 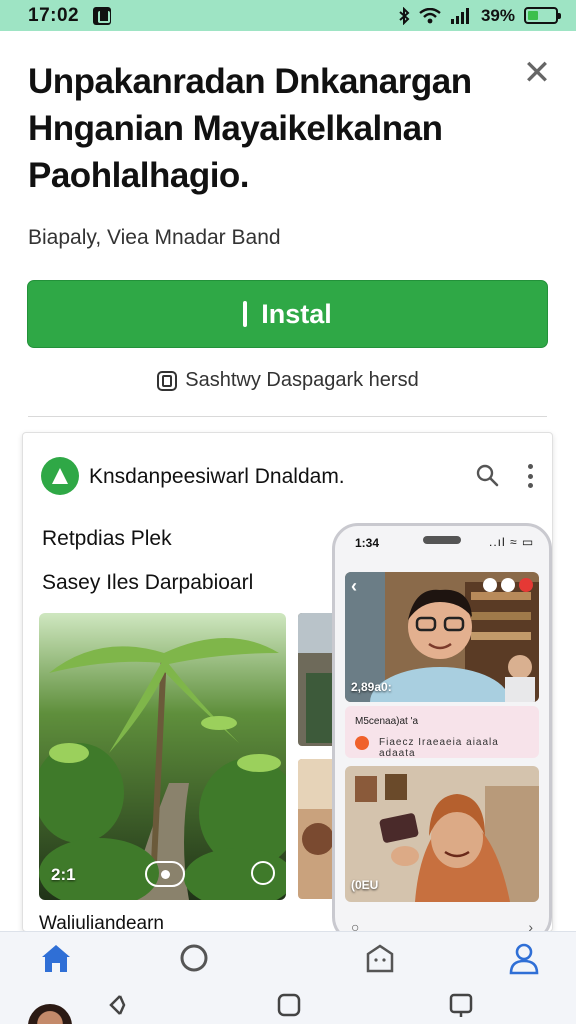 I want to click on phone-time: 1:34, so click(x=367, y=543).